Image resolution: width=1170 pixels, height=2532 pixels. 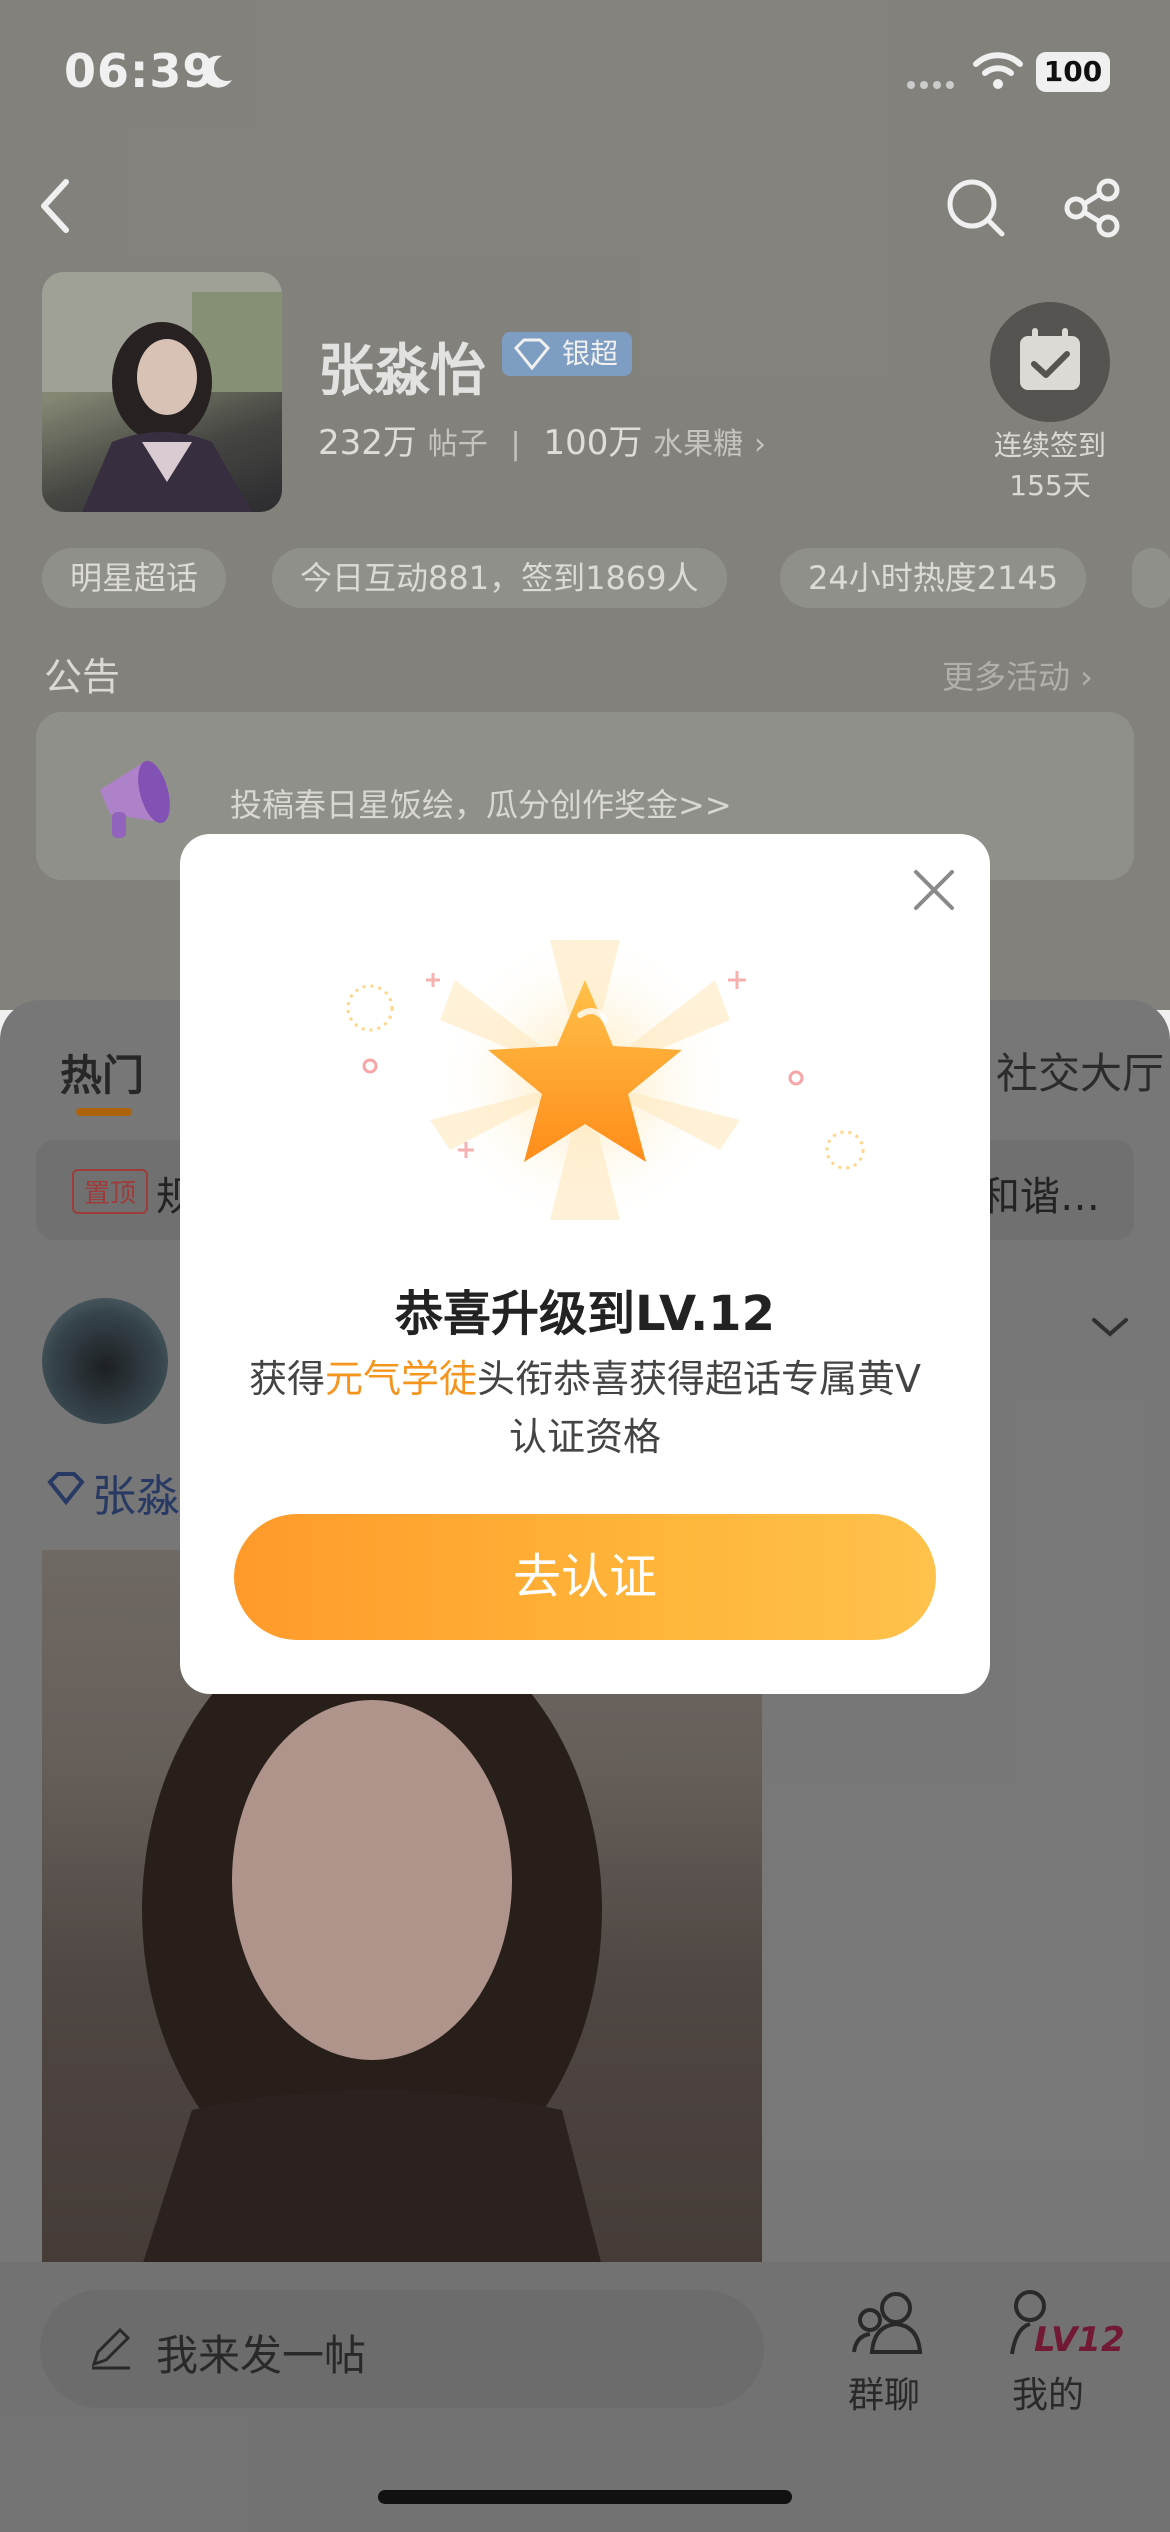 I want to click on title-highlight: 元气学徒, so click(x=401, y=1379).